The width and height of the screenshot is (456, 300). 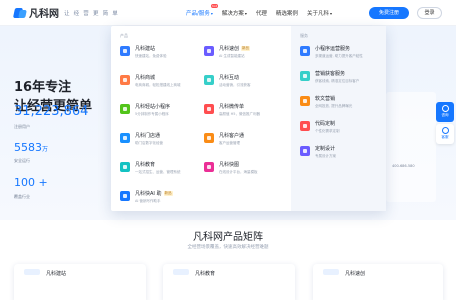 I want to click on product-name: 凡科客户通, so click(x=232, y=136).